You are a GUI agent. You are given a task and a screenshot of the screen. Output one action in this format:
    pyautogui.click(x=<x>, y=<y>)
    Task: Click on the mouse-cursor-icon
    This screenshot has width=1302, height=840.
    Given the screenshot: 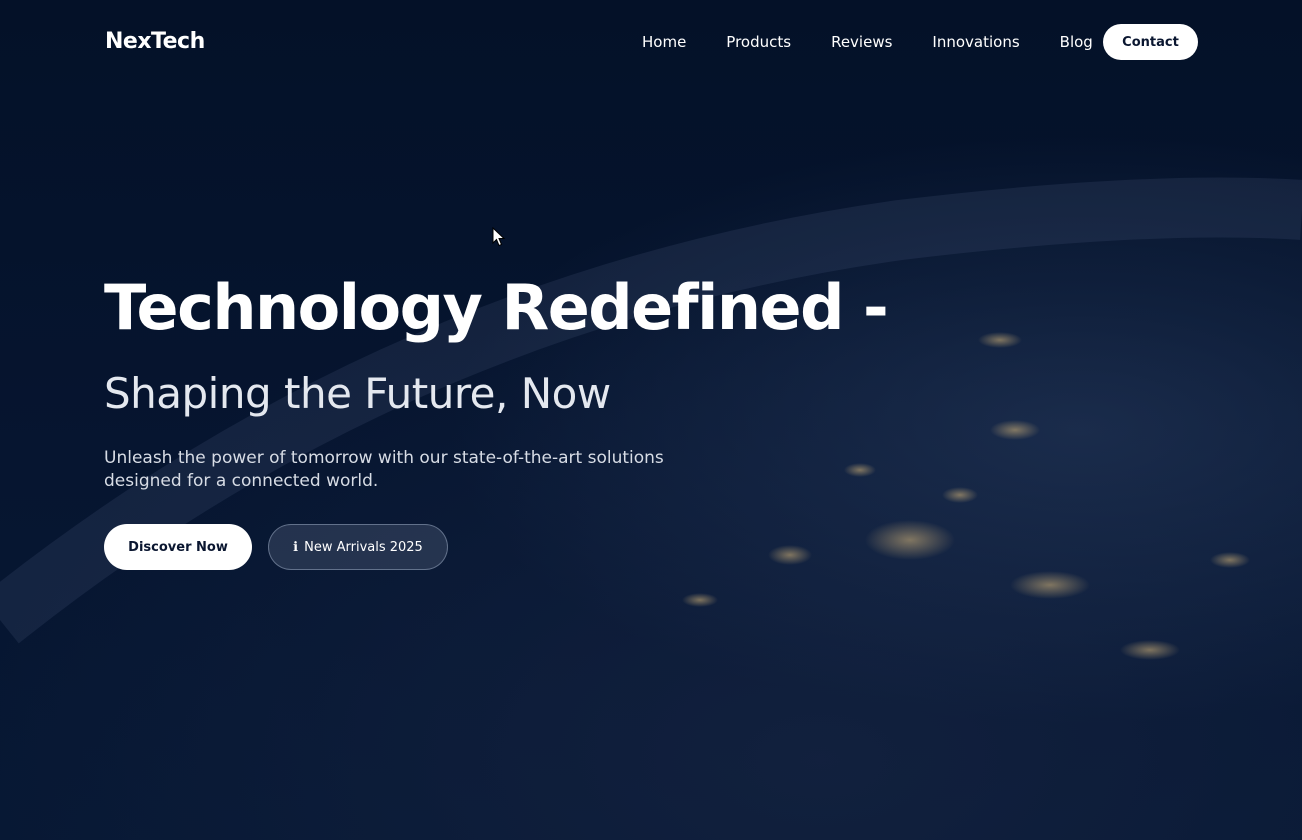 What is the action you would take?
    pyautogui.click(x=499, y=237)
    